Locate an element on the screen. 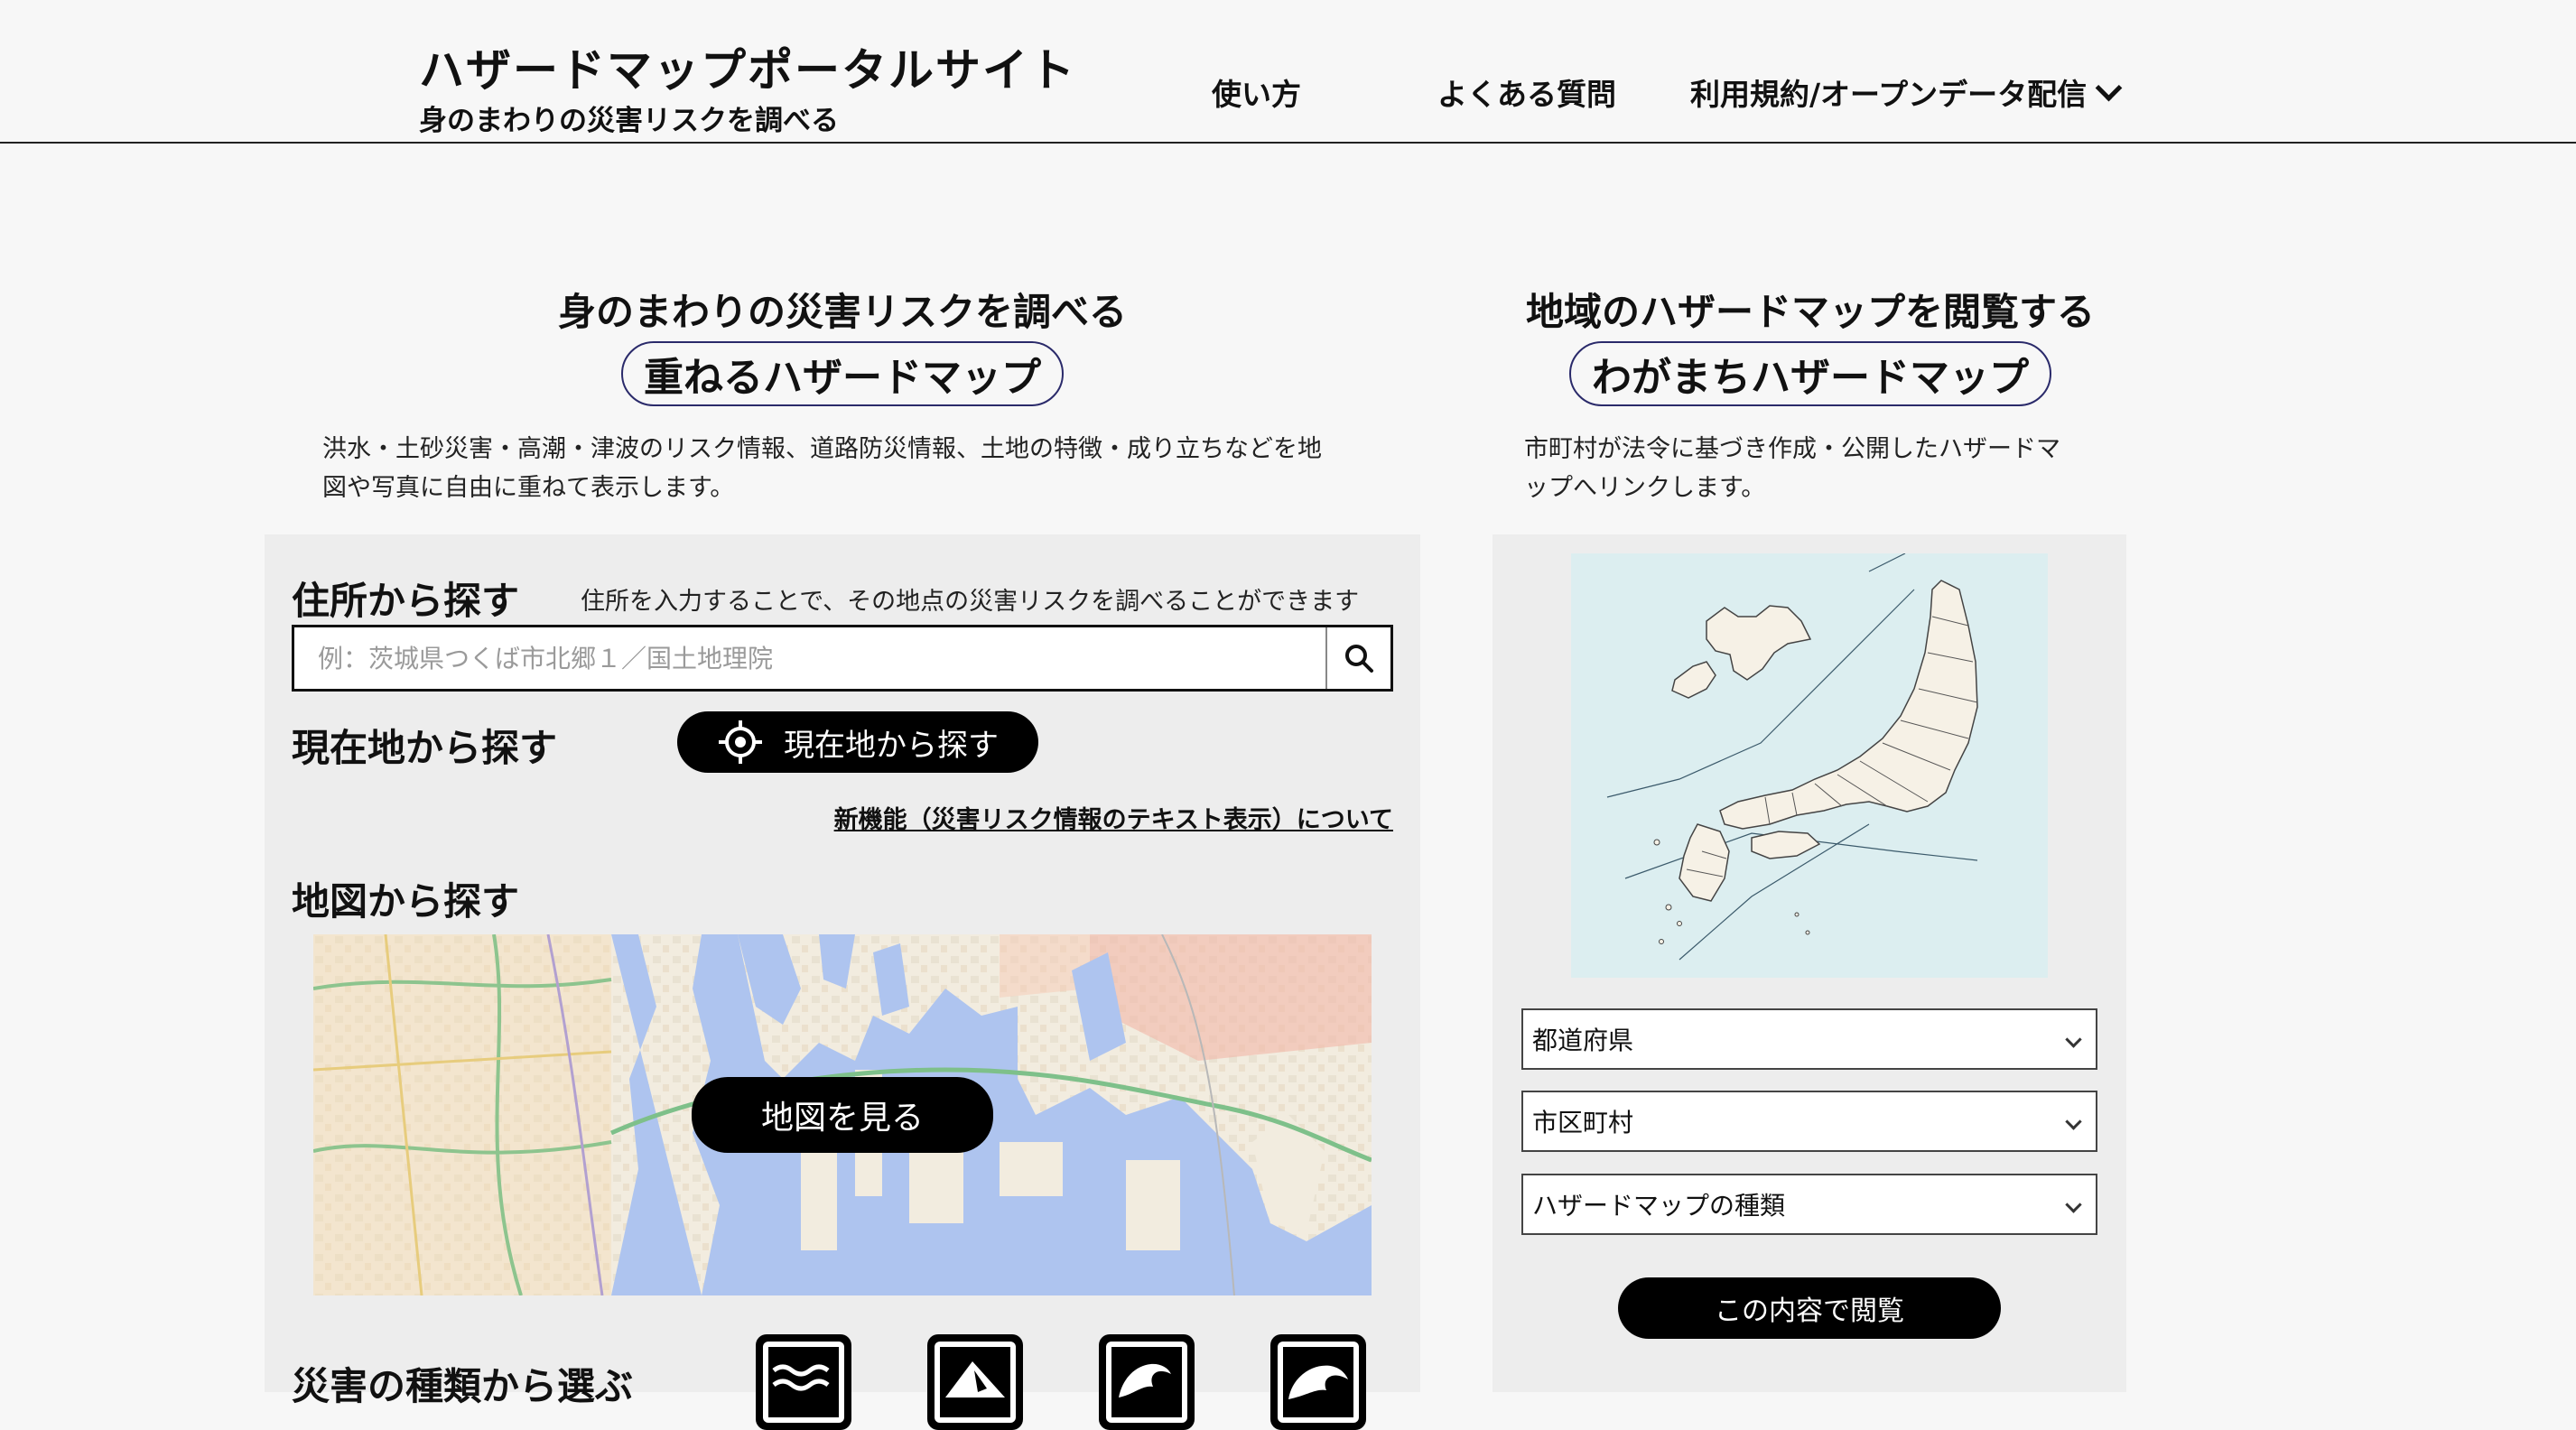  right-section-heading: 地域のハザードマップを閲覧する is located at coordinates (1810, 312).